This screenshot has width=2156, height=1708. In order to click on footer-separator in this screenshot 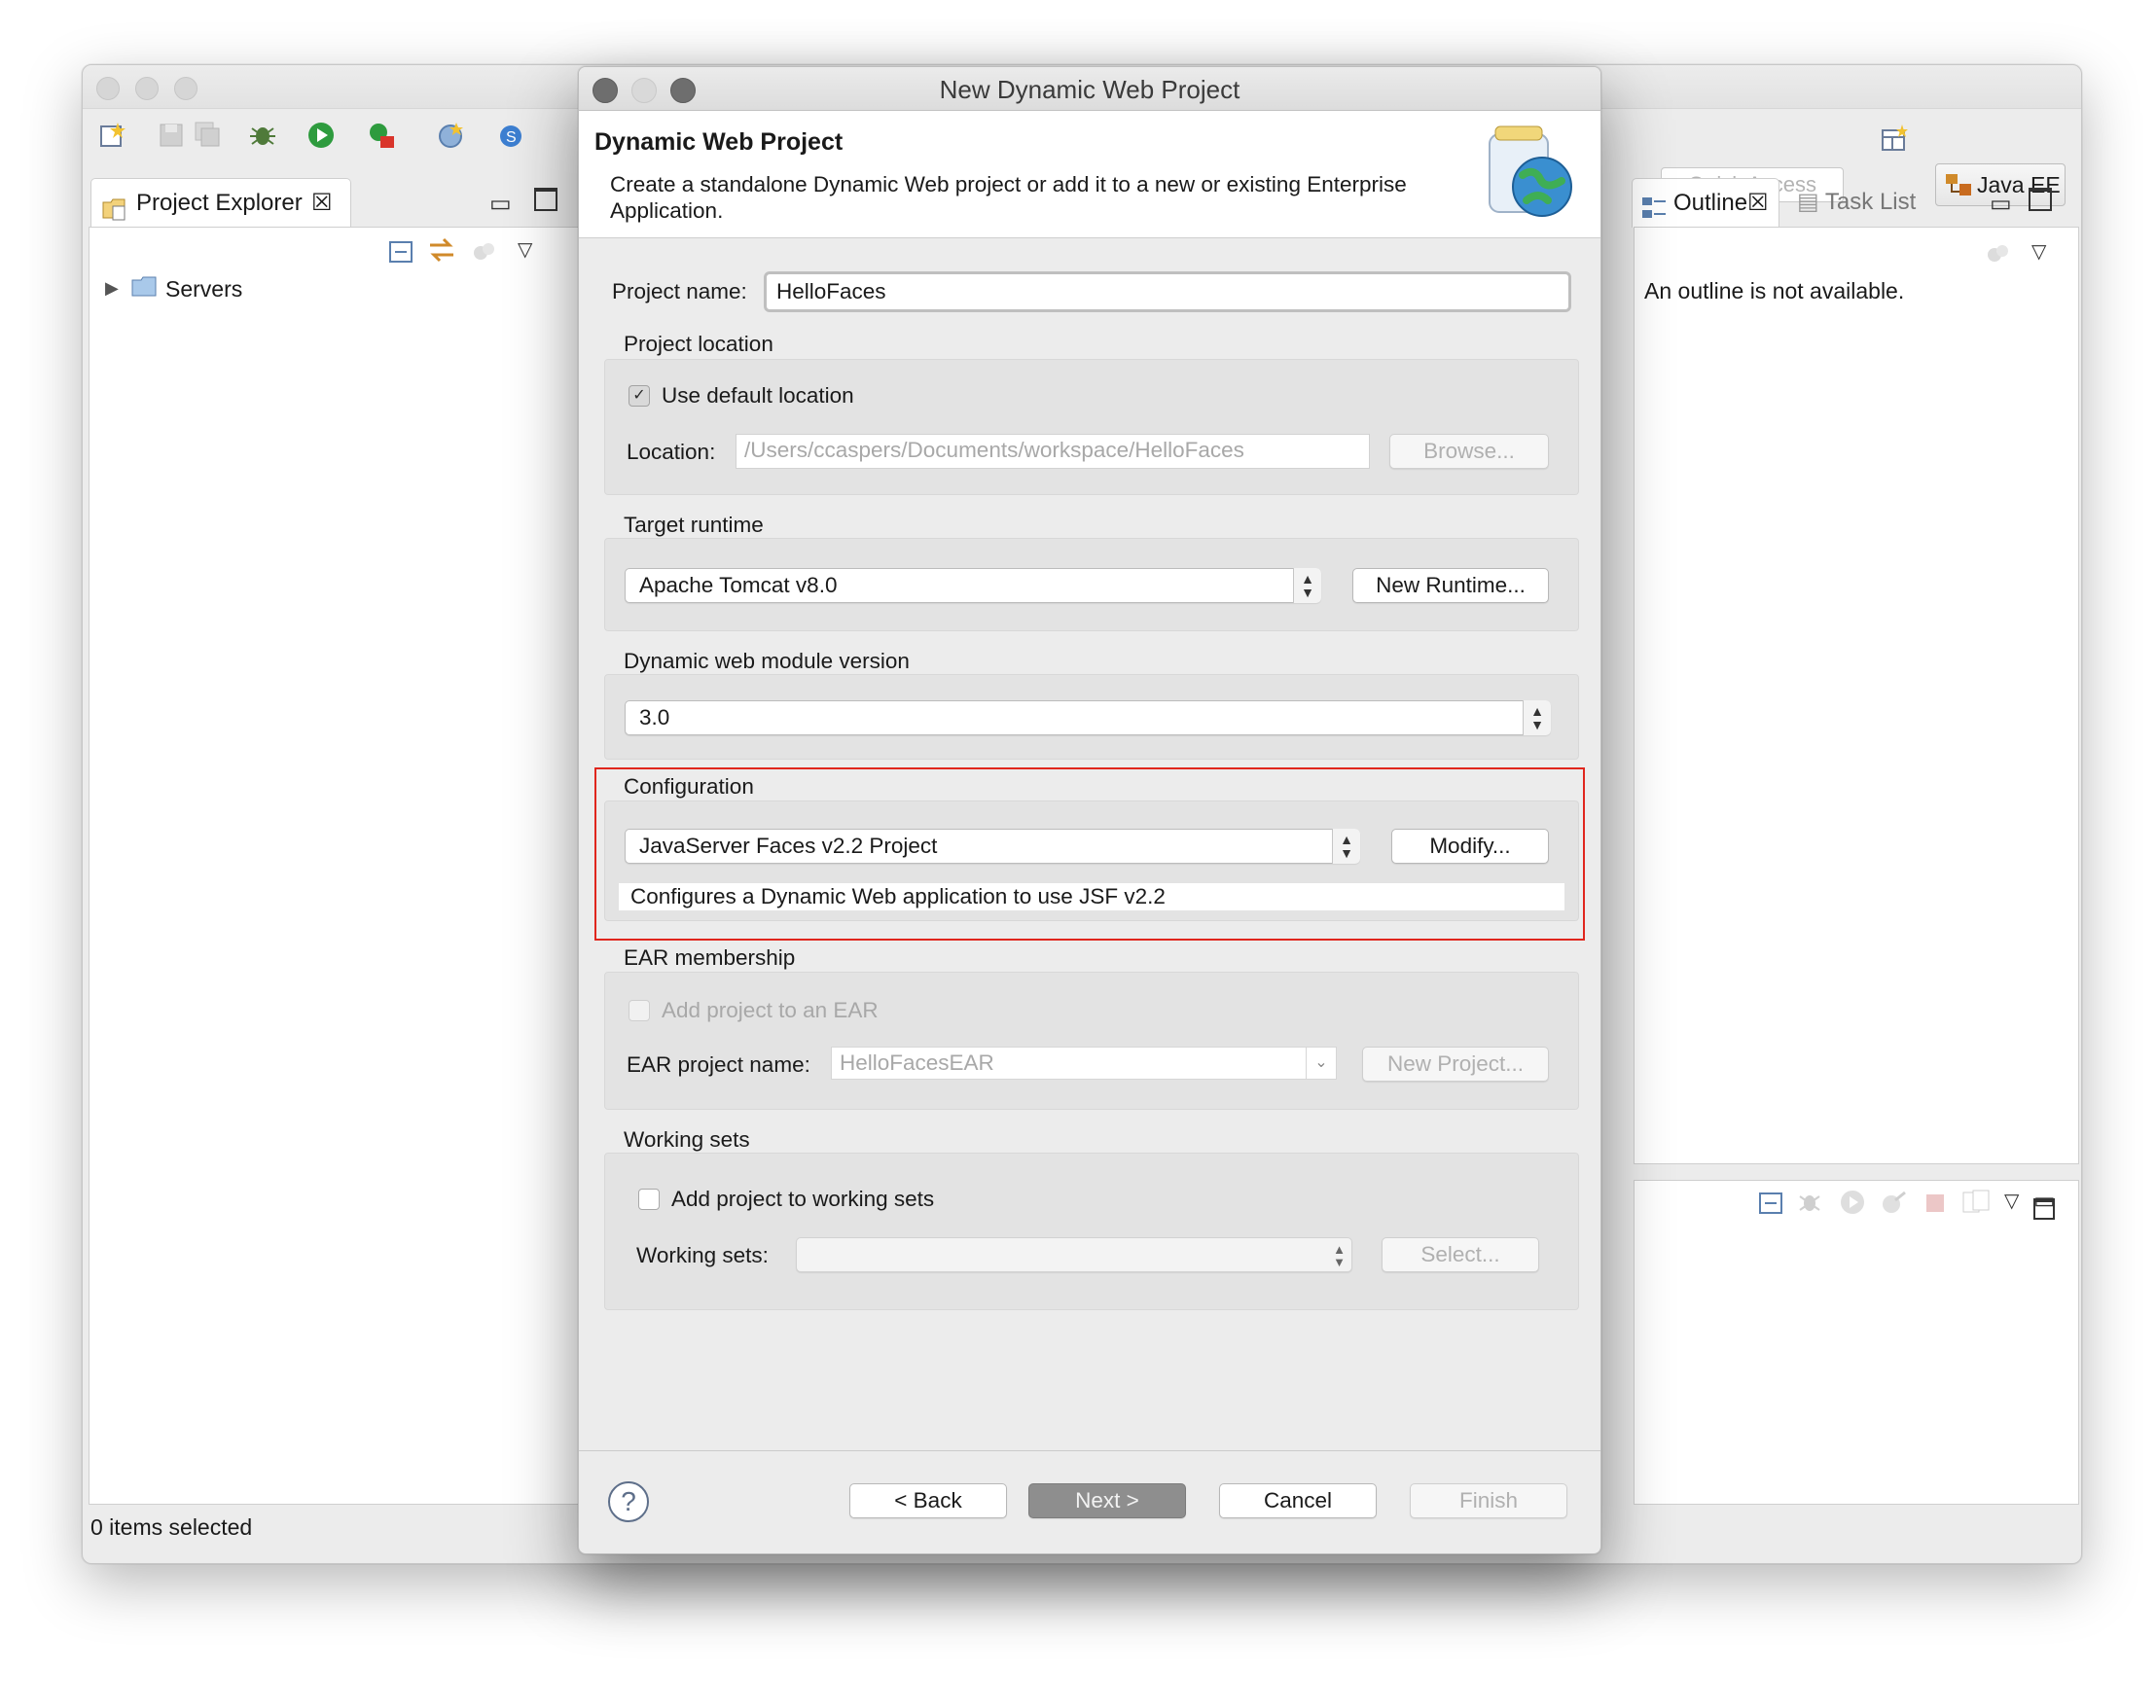, I will do `click(1089, 1450)`.